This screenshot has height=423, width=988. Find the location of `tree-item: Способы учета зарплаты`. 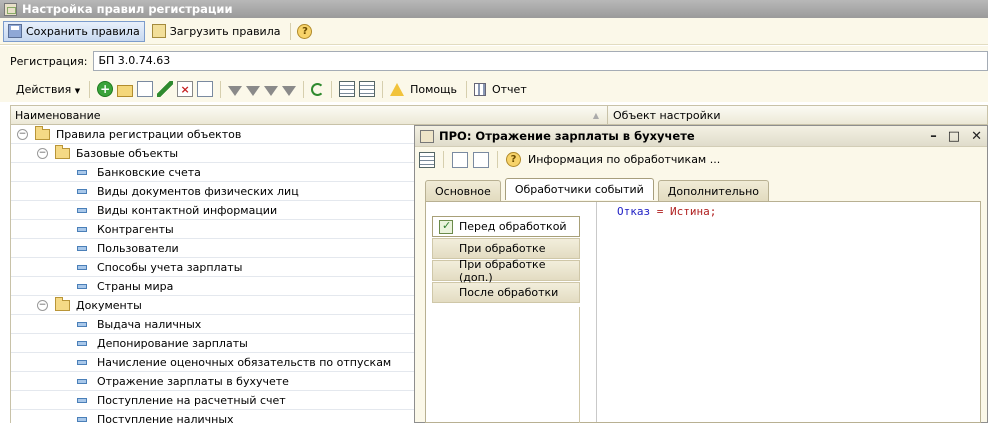

tree-item: Способы учета зарплаты is located at coordinates (212, 267).